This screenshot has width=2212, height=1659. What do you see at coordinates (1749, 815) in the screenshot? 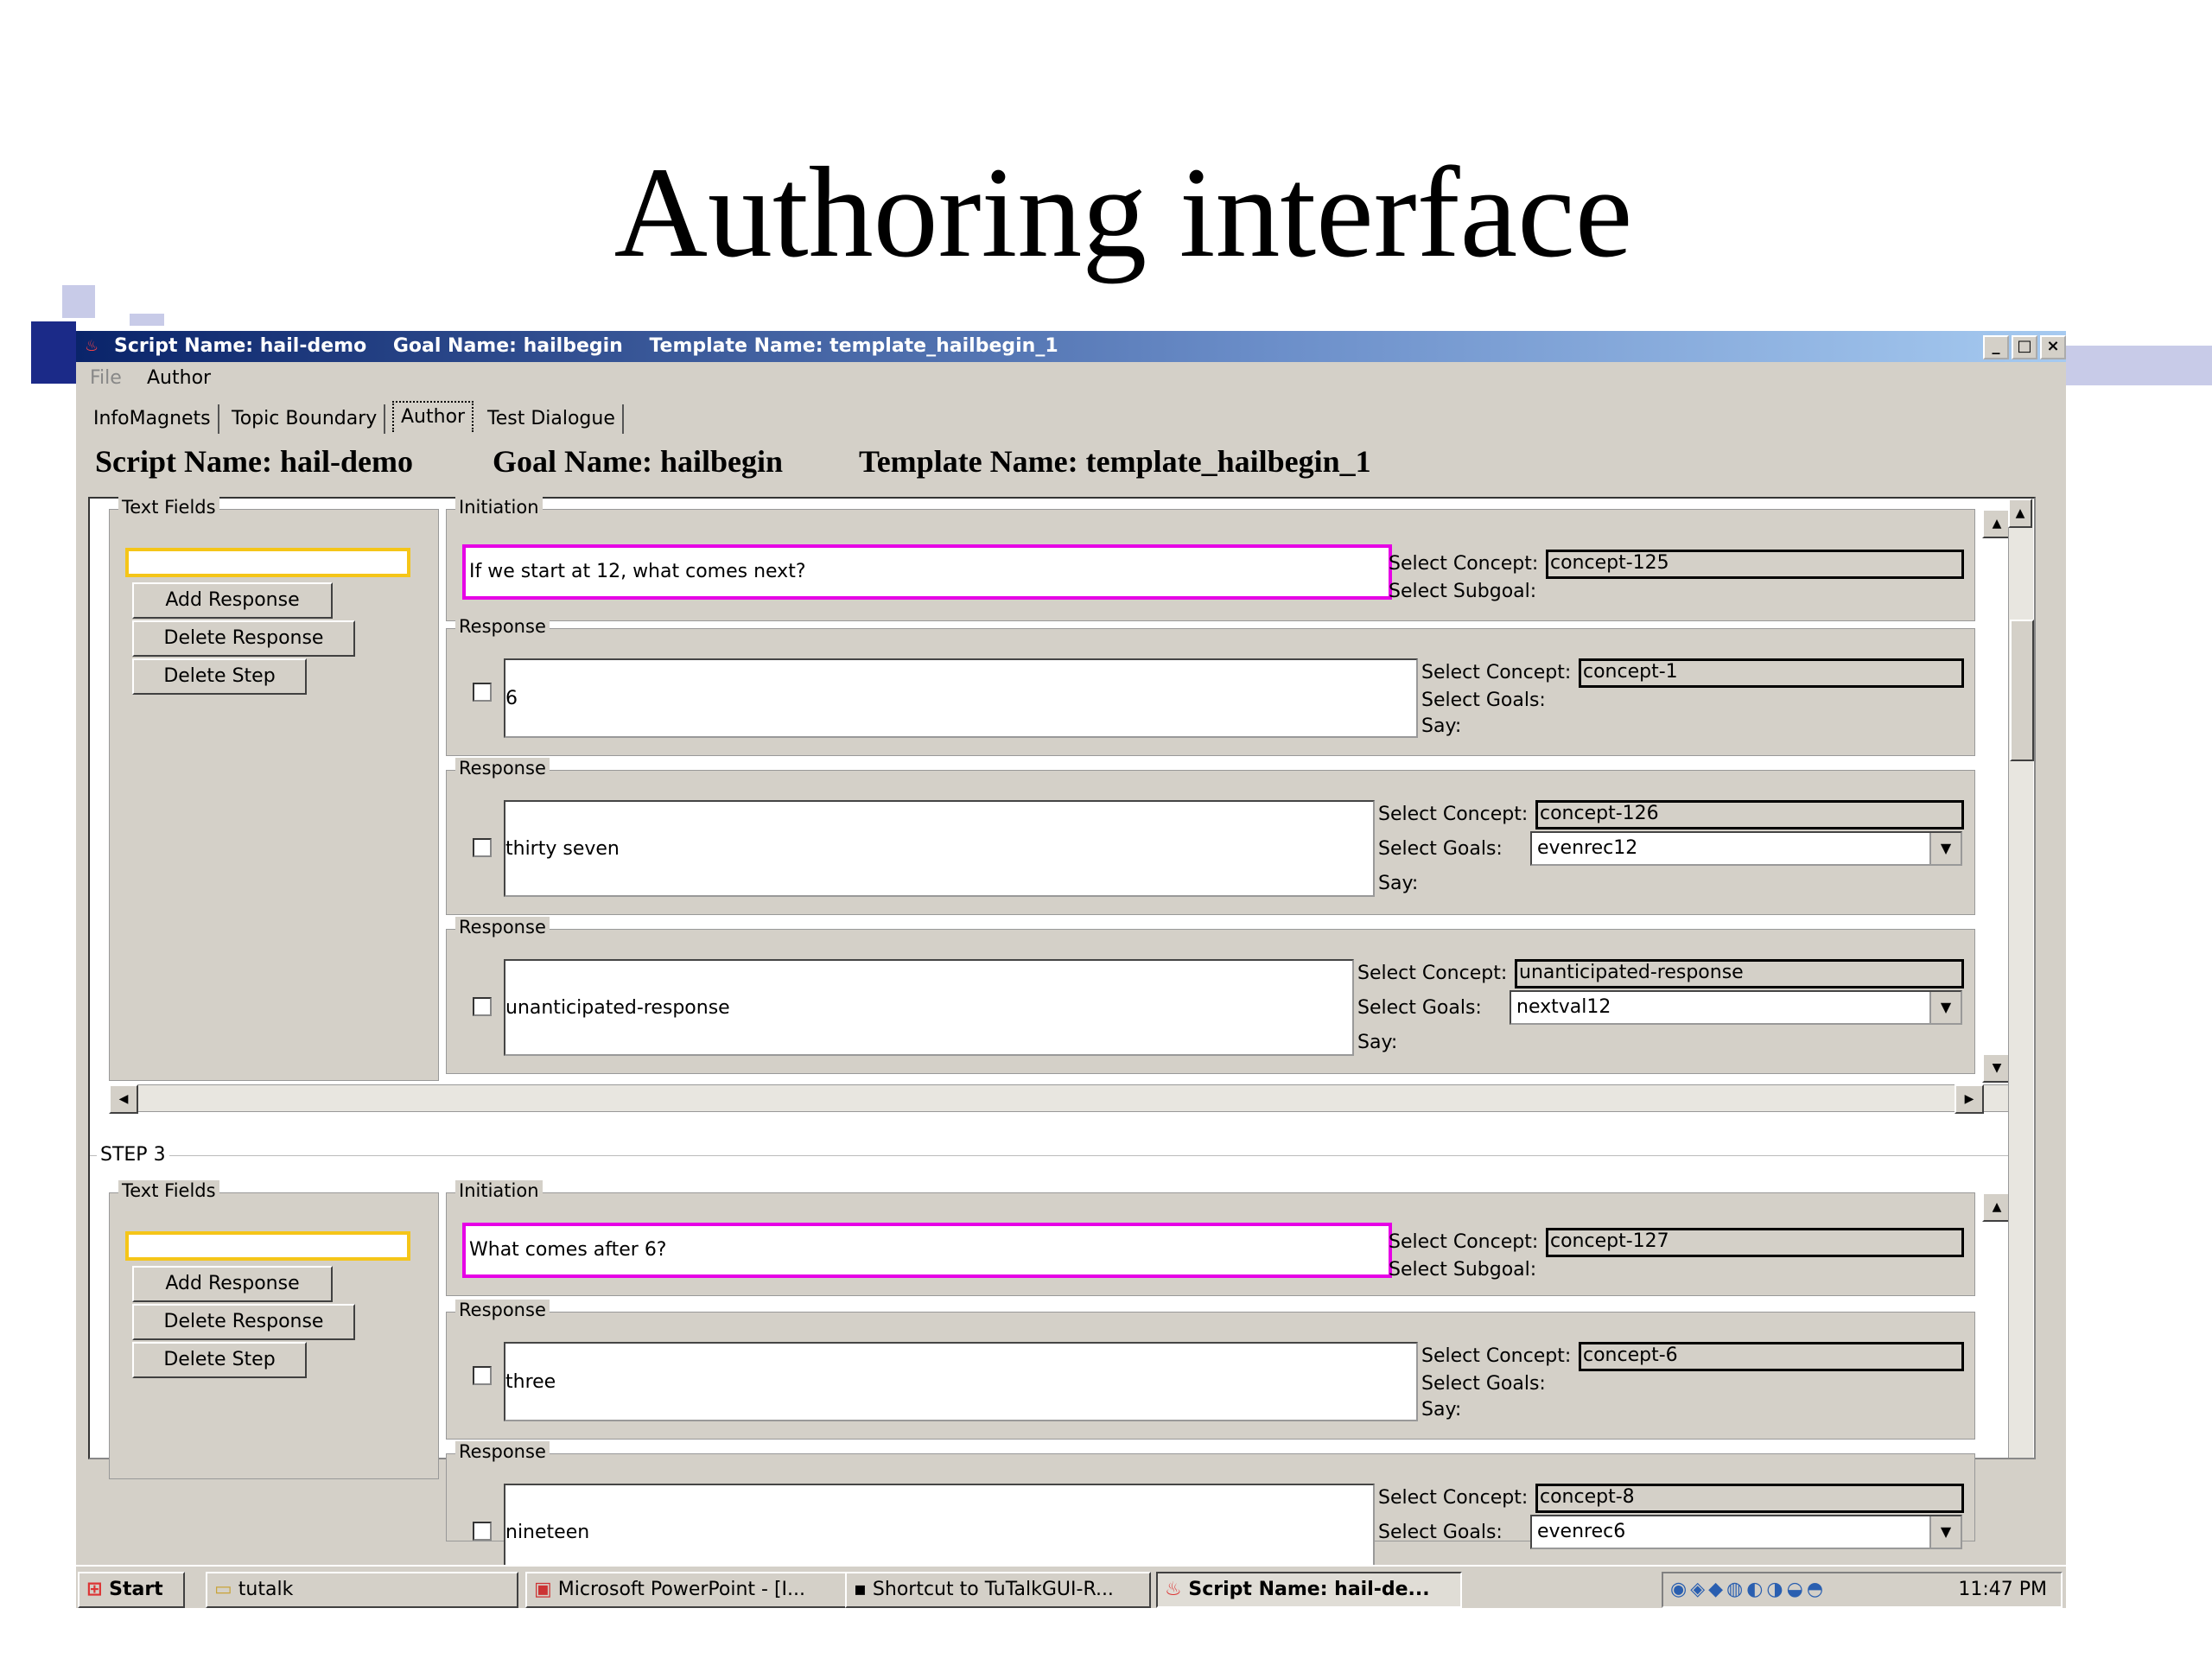
I see `concept-field: concept-126` at bounding box center [1749, 815].